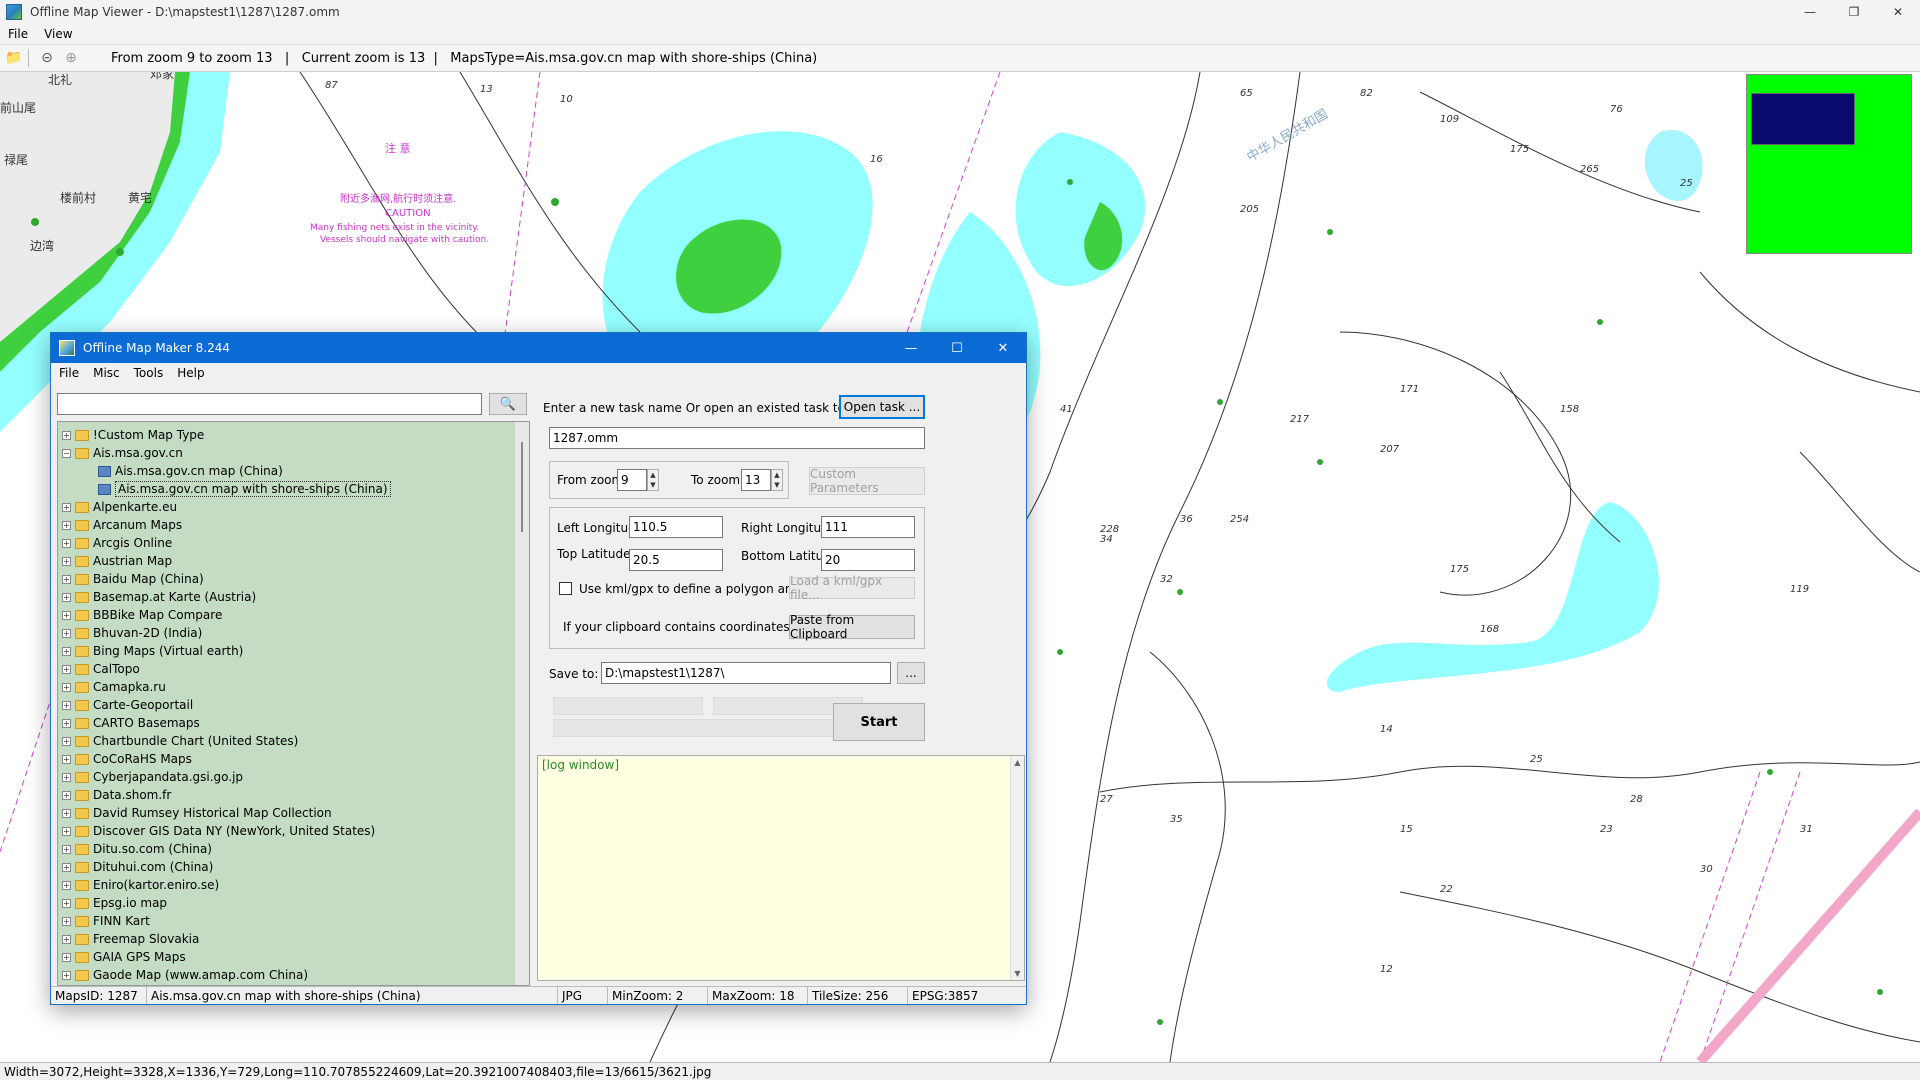 This screenshot has height=1080, width=1920. What do you see at coordinates (183, 975) in the screenshot?
I see `tree-folder-item: + Gaode Map (www.amap.com China)` at bounding box center [183, 975].